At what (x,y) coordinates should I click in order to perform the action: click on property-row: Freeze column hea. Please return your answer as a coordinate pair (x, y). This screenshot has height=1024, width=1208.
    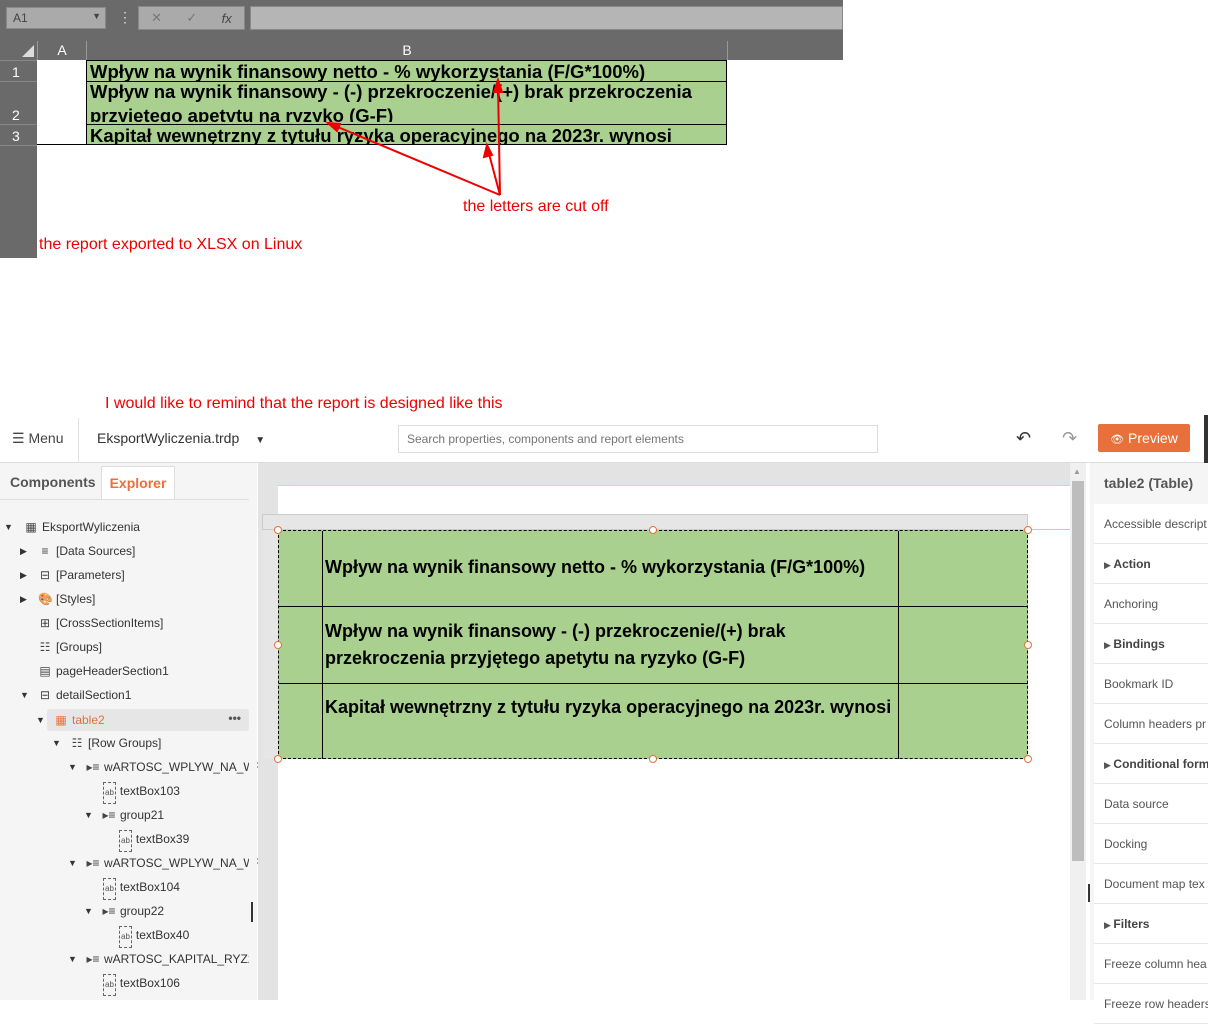
    Looking at the image, I should click on (1151, 964).